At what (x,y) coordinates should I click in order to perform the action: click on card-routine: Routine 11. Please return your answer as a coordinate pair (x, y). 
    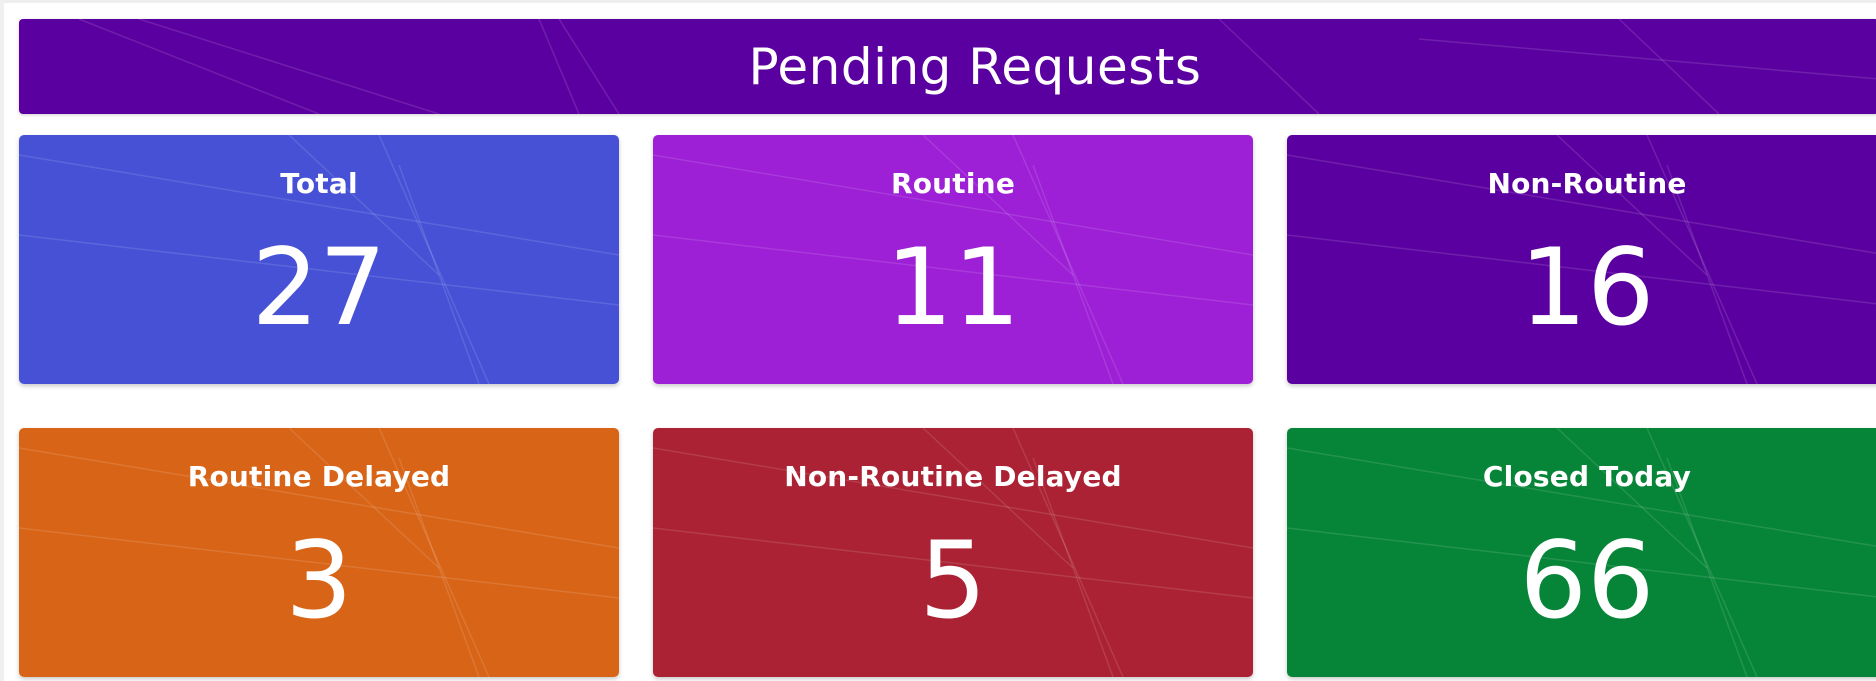
    Looking at the image, I should click on (953, 259).